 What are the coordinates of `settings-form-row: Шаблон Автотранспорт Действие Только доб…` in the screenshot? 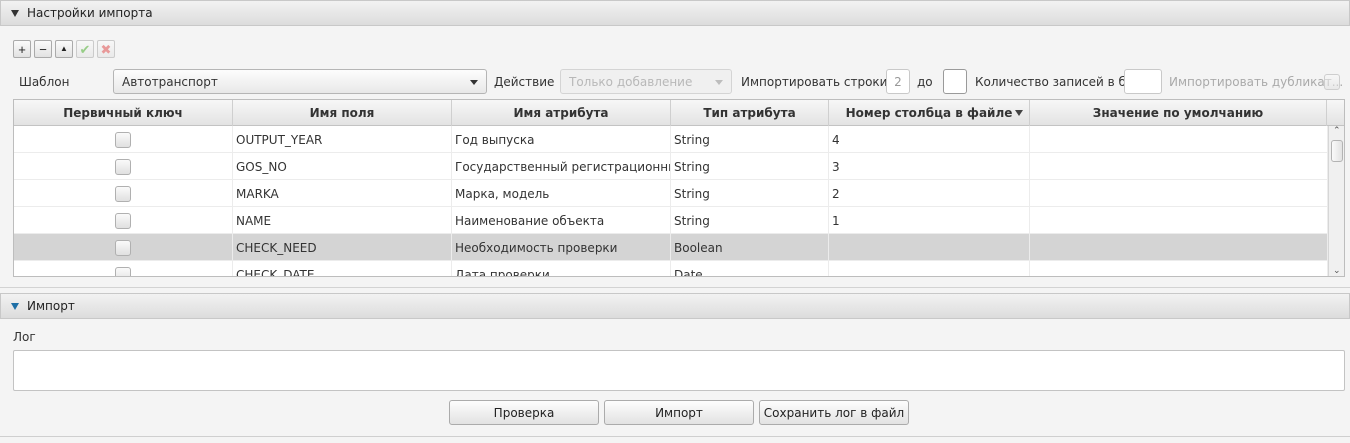 It's located at (675, 82).